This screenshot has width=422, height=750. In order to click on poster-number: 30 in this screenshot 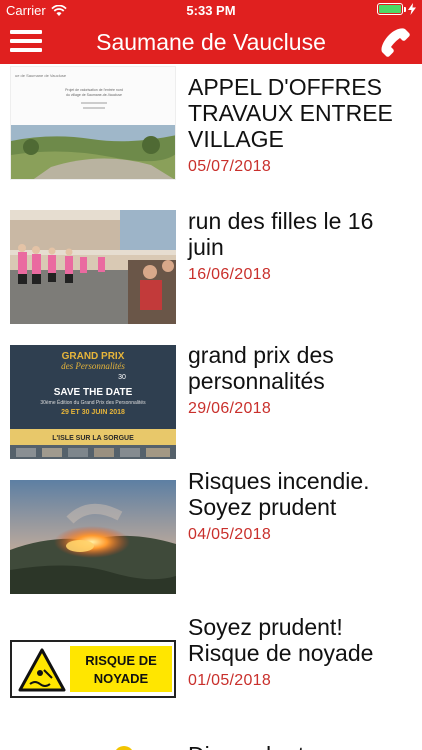, I will do `click(122, 377)`.